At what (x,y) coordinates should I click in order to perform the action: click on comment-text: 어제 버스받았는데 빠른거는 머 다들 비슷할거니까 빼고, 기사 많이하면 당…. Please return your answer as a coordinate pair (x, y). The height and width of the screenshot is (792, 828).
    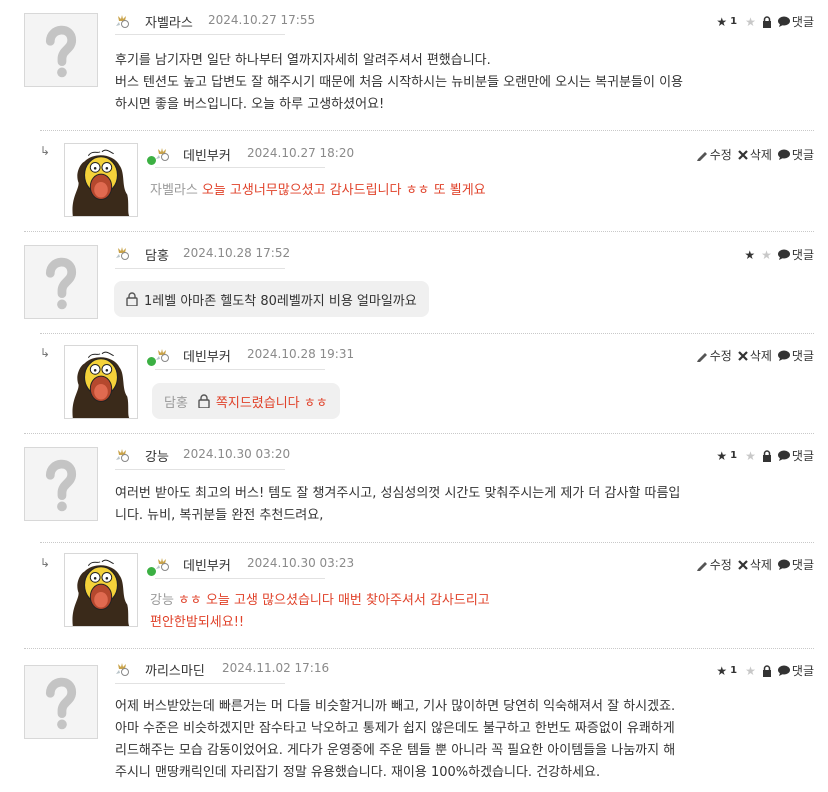
    Looking at the image, I should click on (395, 739).